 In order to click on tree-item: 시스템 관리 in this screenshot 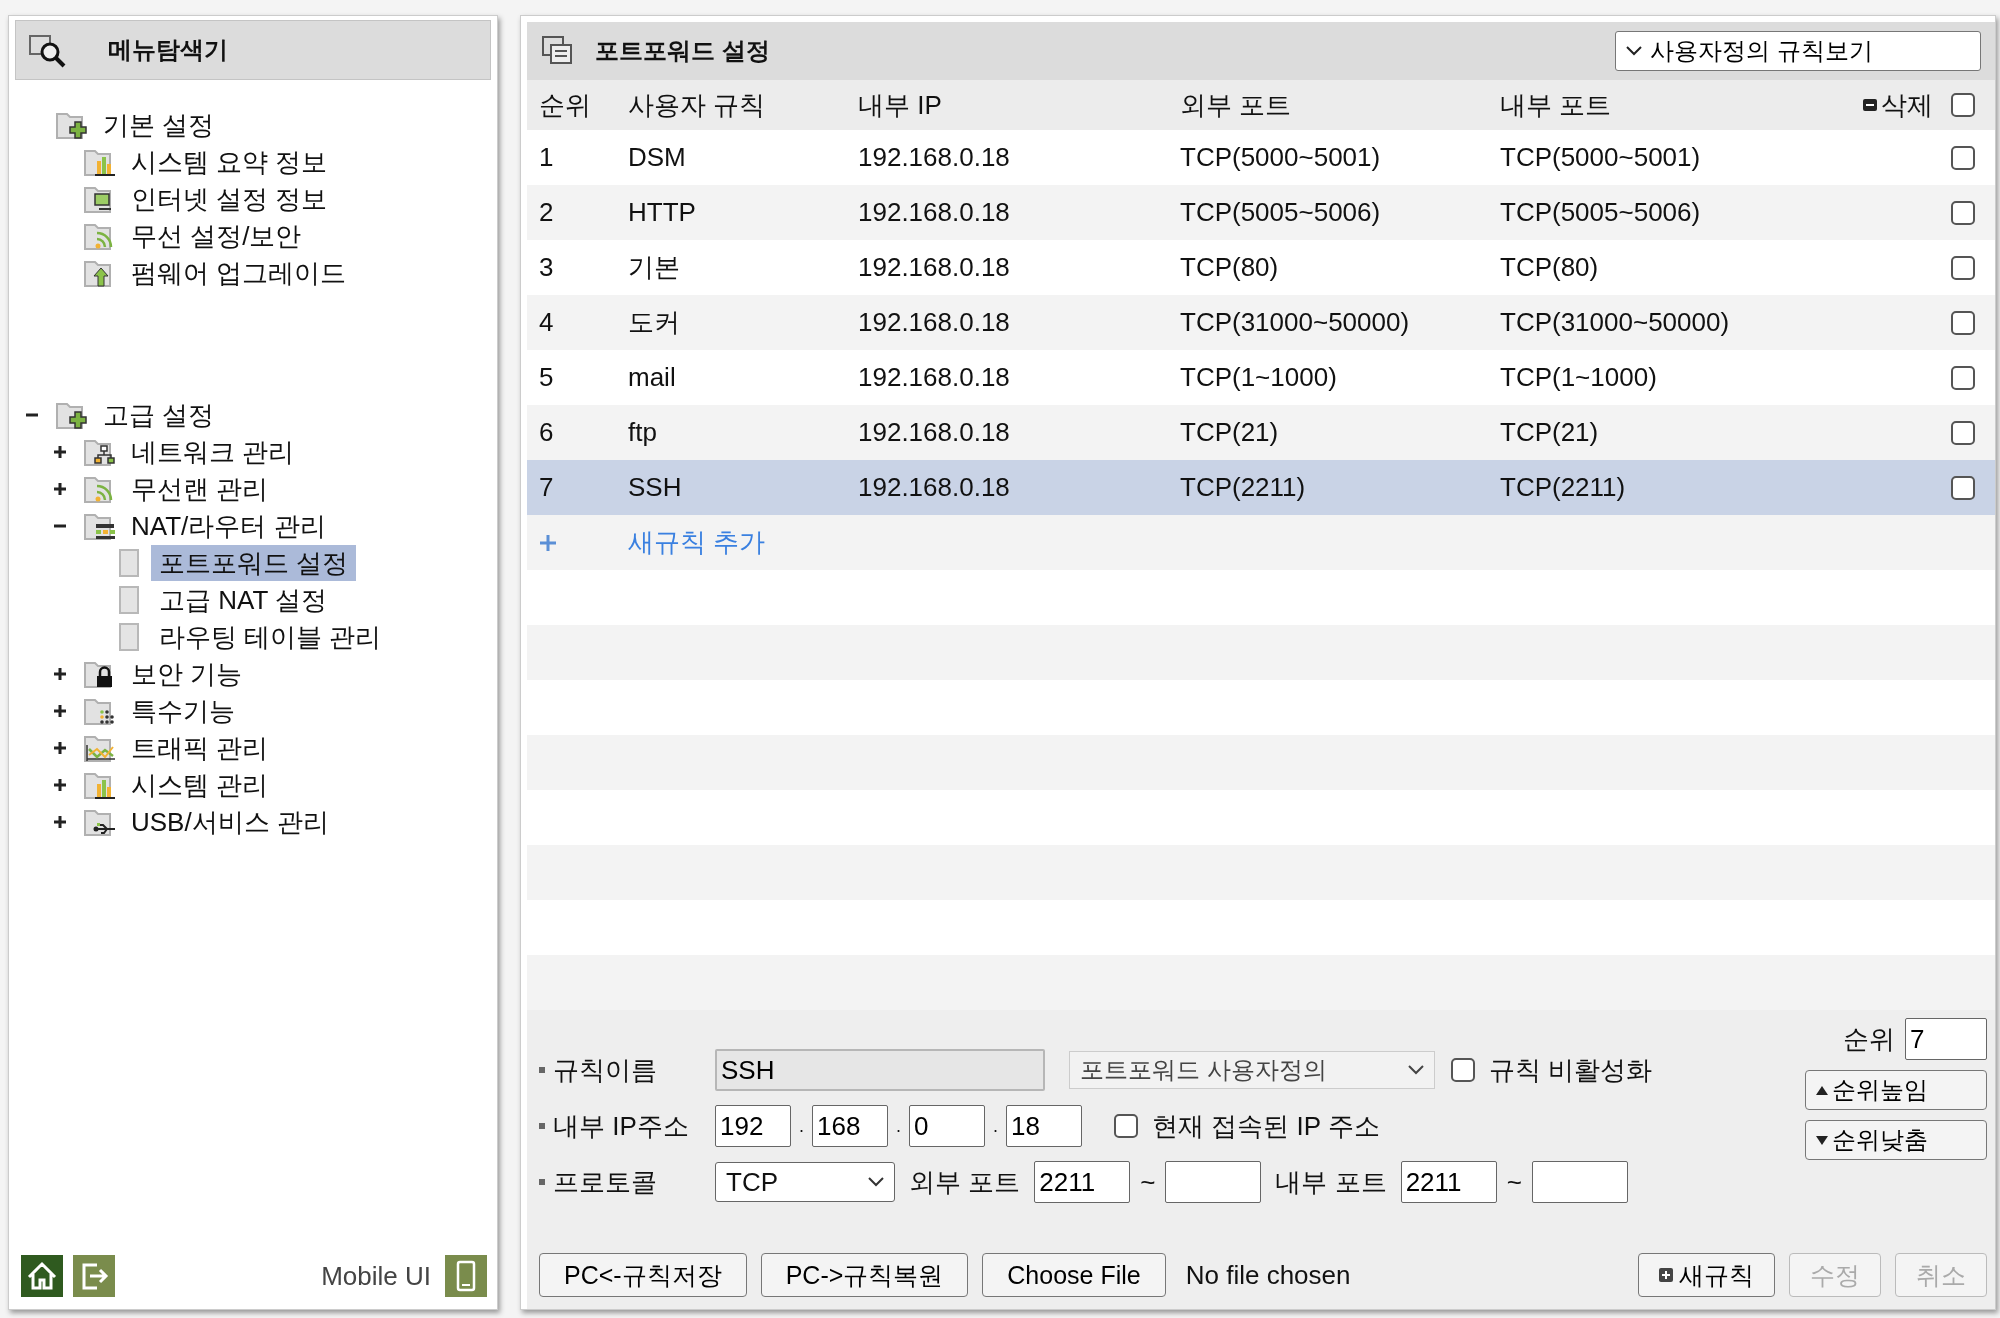, I will do `click(200, 784)`.